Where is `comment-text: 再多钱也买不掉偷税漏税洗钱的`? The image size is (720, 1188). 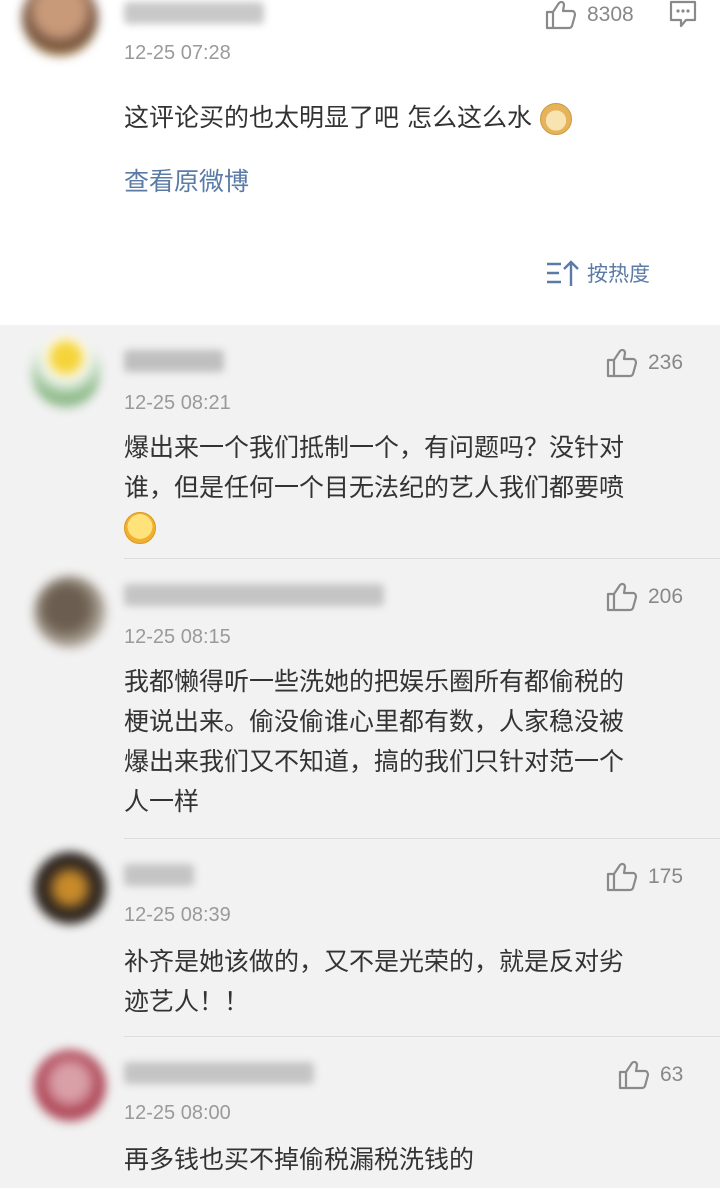
comment-text: 再多钱也买不掉偷税漏税洗钱的 is located at coordinates (409, 1160).